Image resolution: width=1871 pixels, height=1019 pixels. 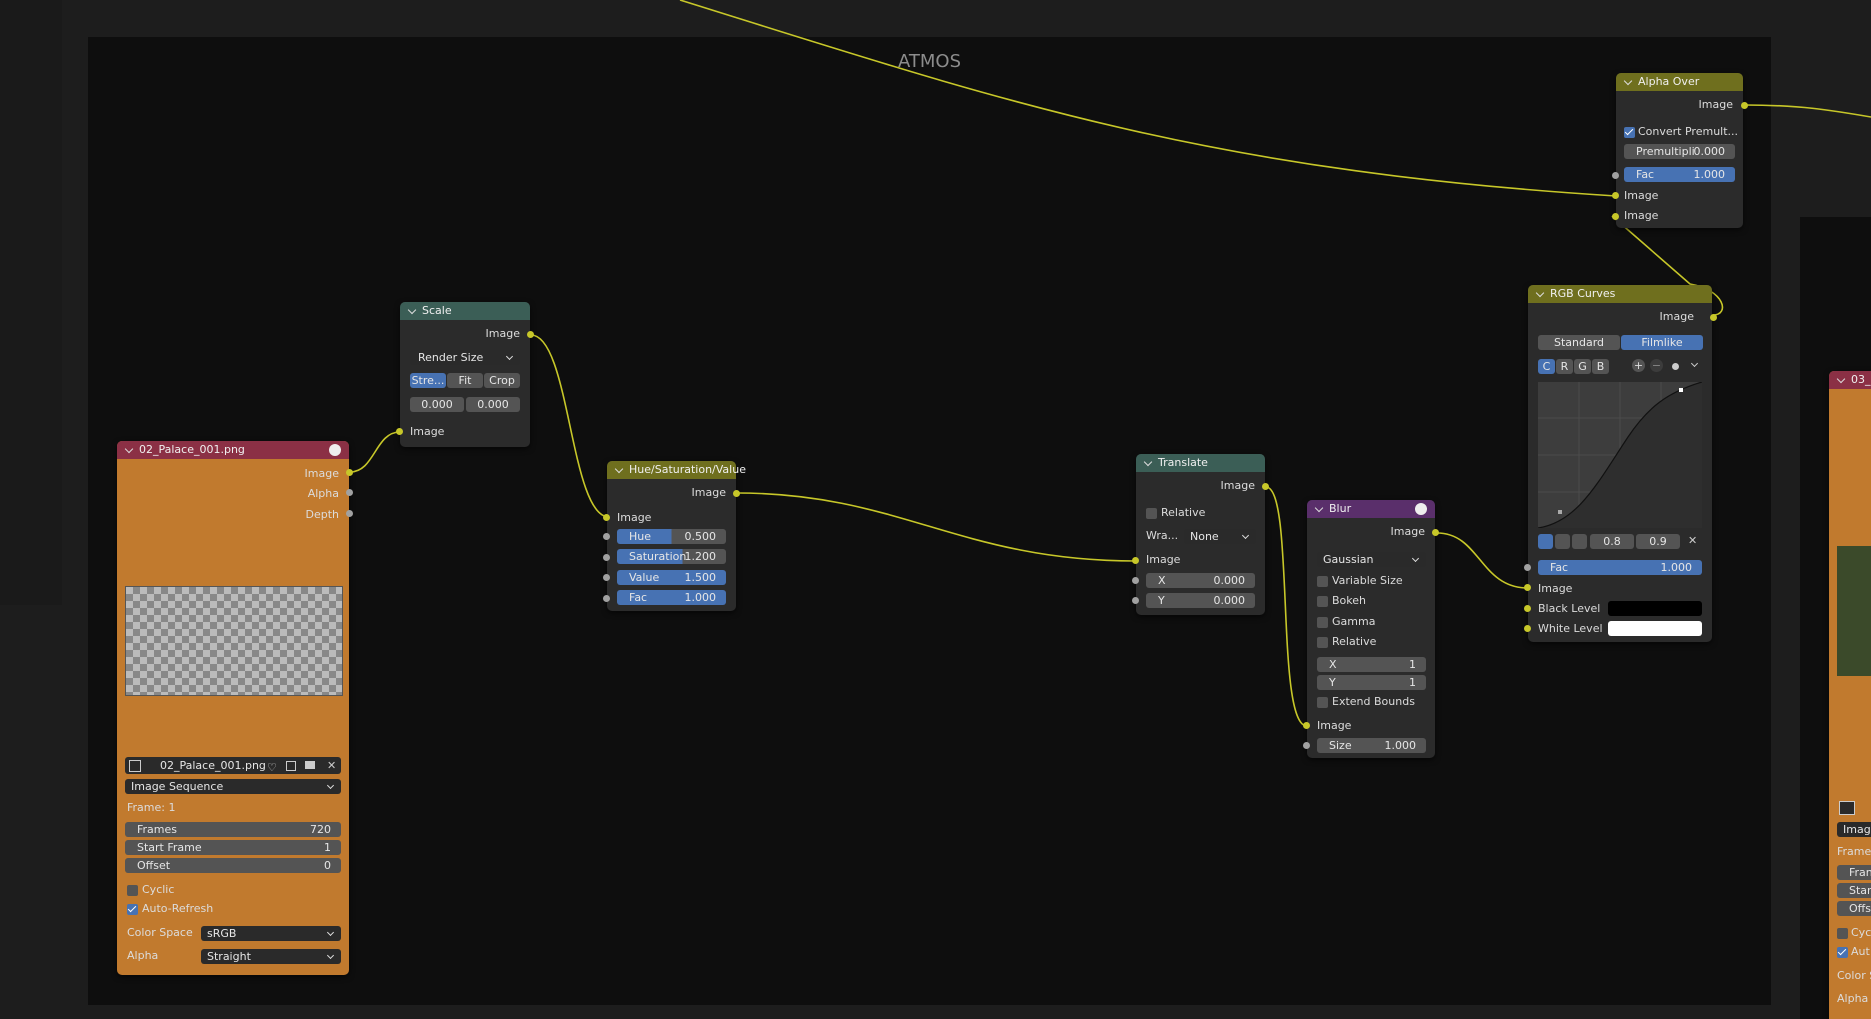 What do you see at coordinates (1135, 560) in the screenshot?
I see `translate-input-socket` at bounding box center [1135, 560].